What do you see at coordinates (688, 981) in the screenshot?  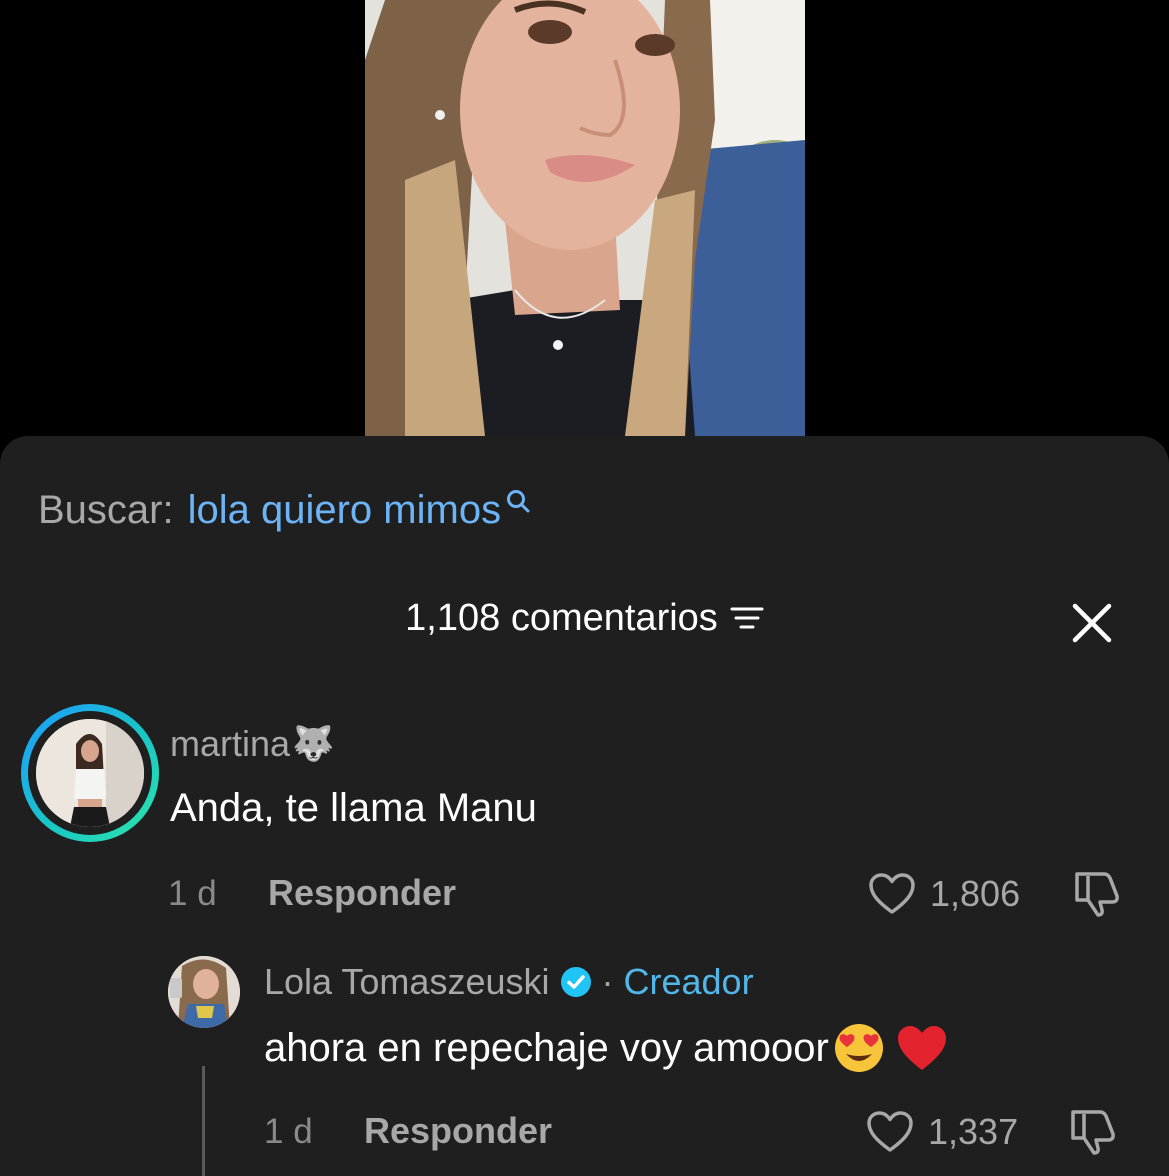 I see `creator-label: Creador` at bounding box center [688, 981].